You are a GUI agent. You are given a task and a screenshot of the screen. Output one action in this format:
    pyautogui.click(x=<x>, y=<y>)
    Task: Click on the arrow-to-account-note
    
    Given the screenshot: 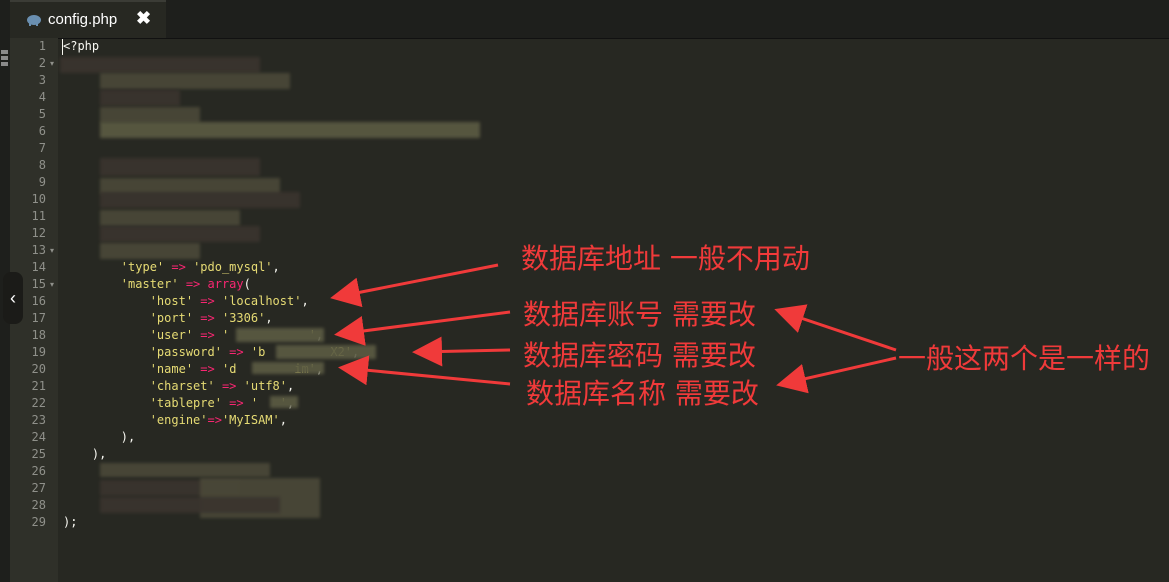 What is the action you would take?
    pyautogui.click(x=835, y=328)
    